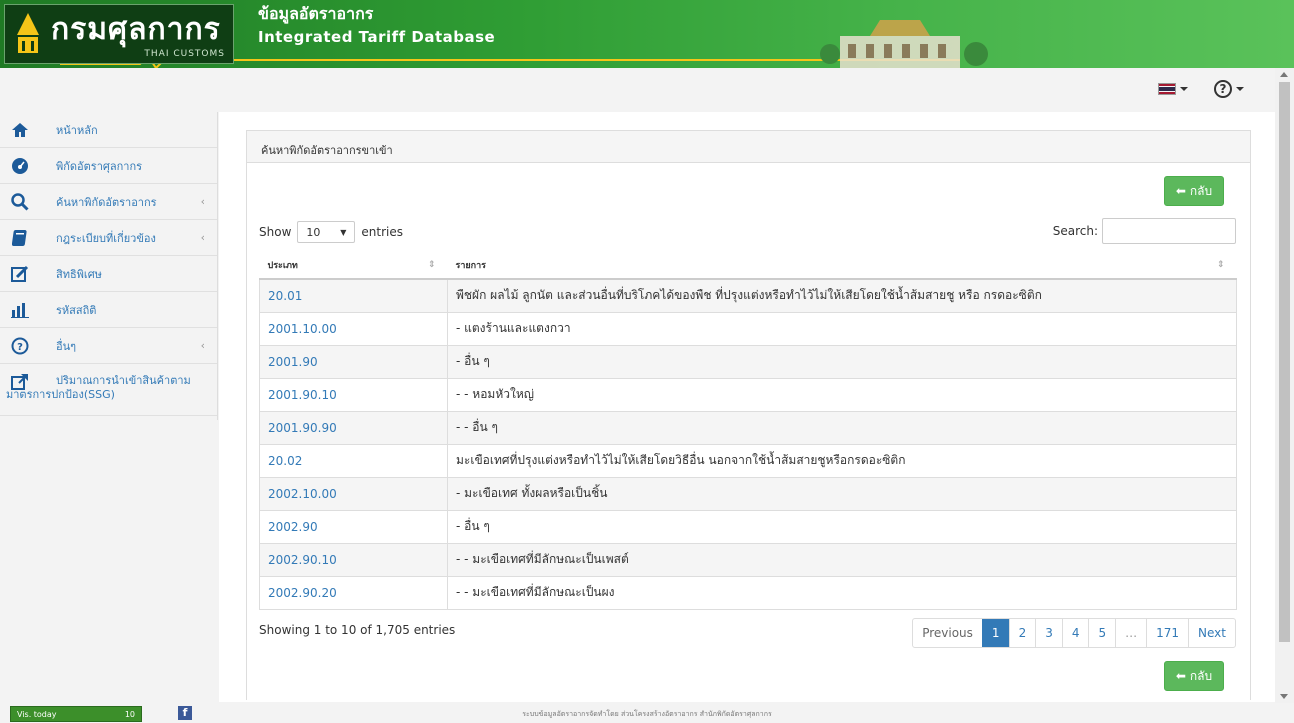 This screenshot has width=1294, height=723. I want to click on tariff-description: - - มะเขือเทศที่มีลักษณะเป็นเพสต์, so click(842, 559).